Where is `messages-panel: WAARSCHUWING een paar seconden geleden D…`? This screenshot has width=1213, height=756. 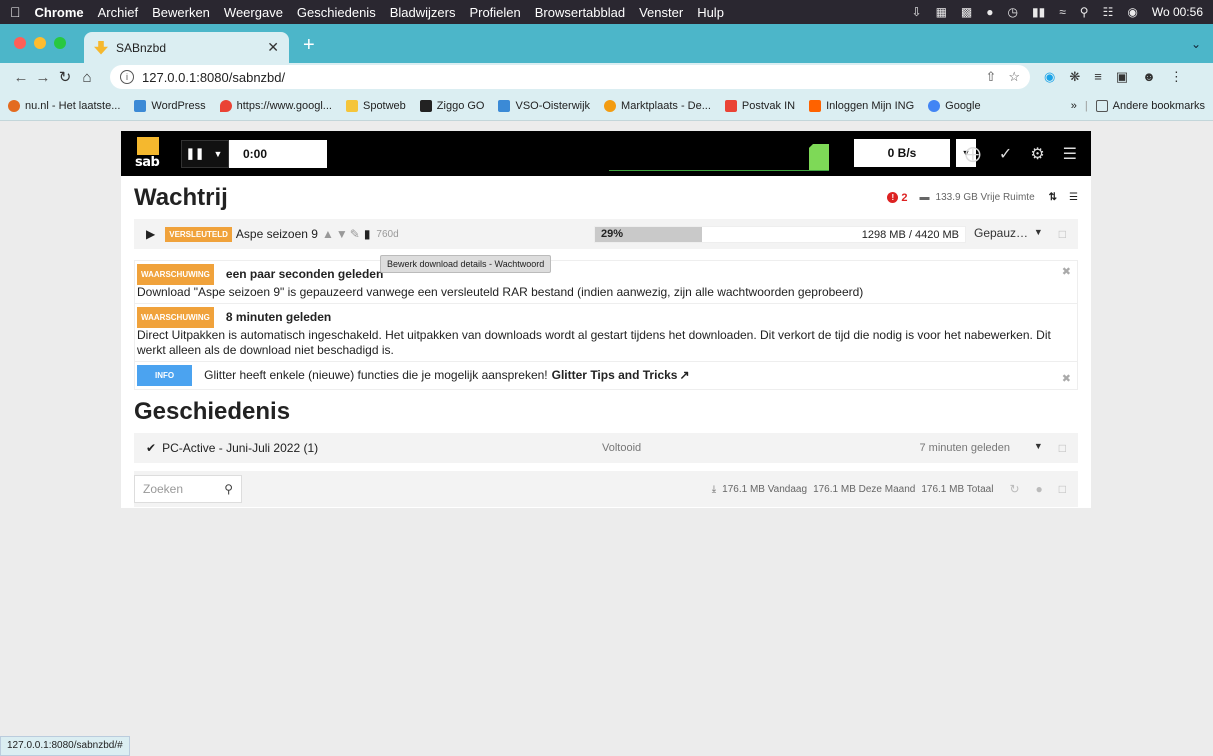
messages-panel: WAARSCHUWING een paar seconden geleden D… is located at coordinates (606, 325).